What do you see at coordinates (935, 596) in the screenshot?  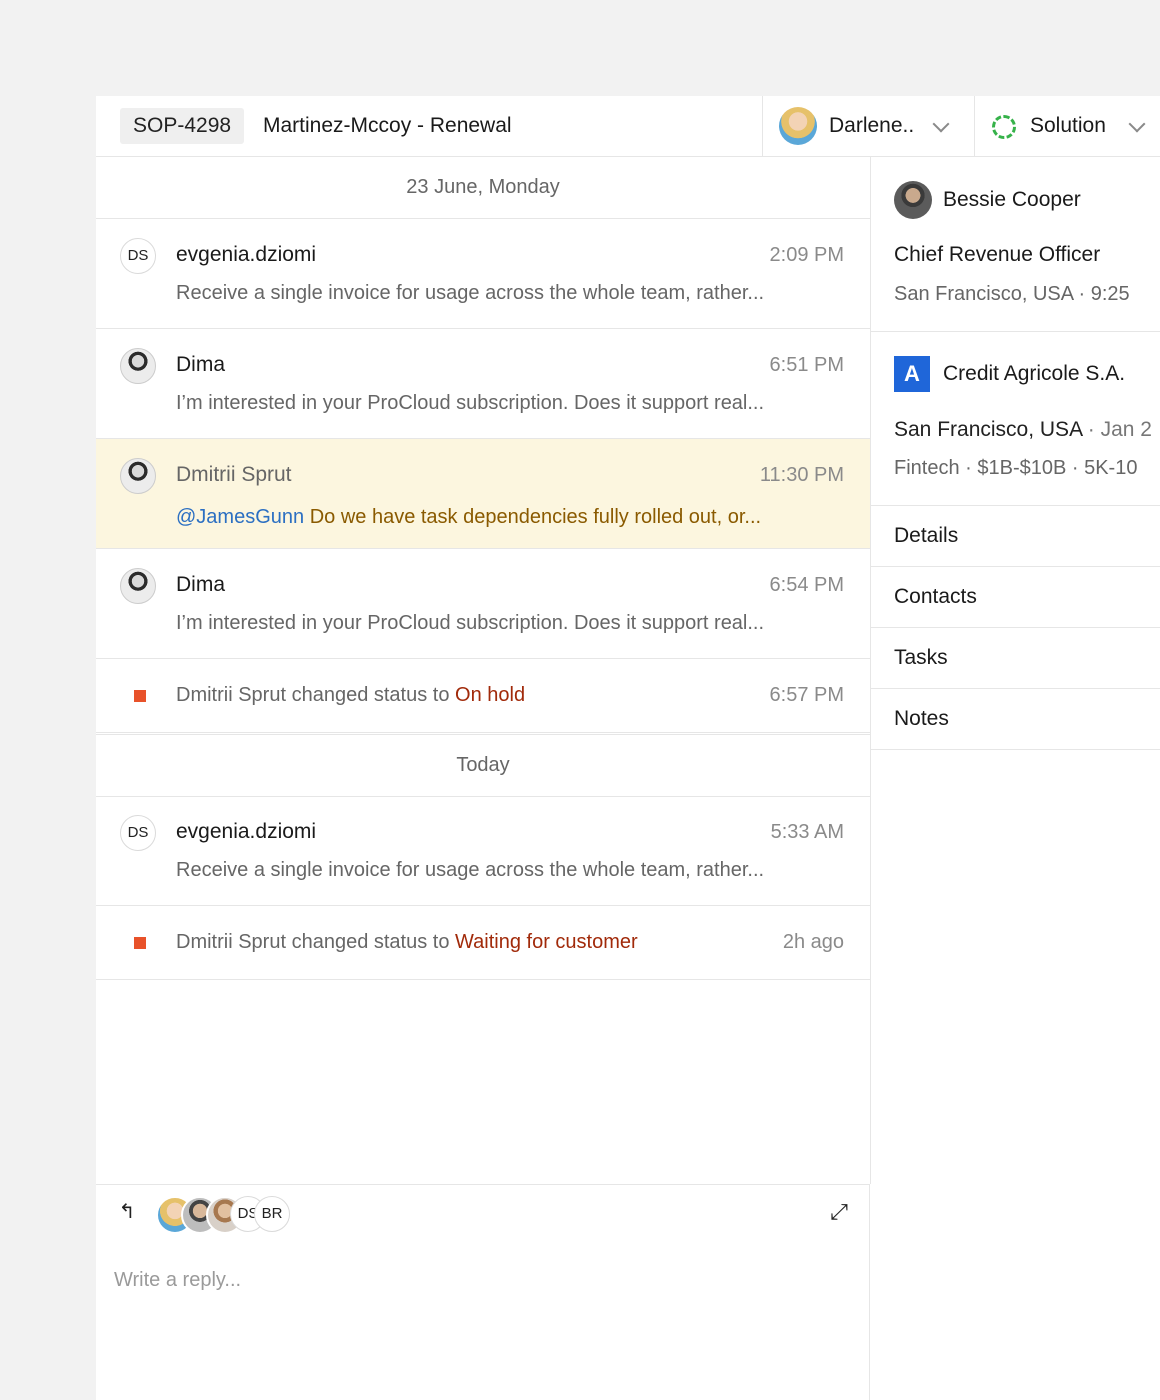 I see `sidebar-tab-label: Contacts` at bounding box center [935, 596].